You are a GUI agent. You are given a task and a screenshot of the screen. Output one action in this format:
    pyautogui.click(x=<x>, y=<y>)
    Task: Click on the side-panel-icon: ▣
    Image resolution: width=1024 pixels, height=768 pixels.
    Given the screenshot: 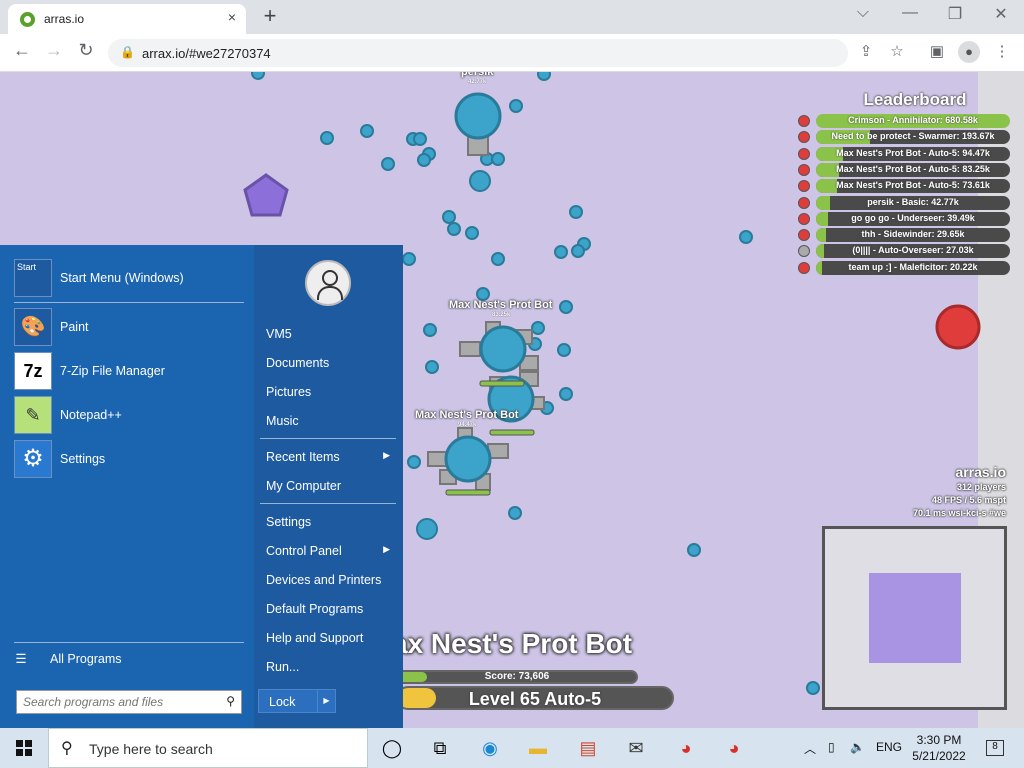 What is the action you would take?
    pyautogui.click(x=937, y=51)
    